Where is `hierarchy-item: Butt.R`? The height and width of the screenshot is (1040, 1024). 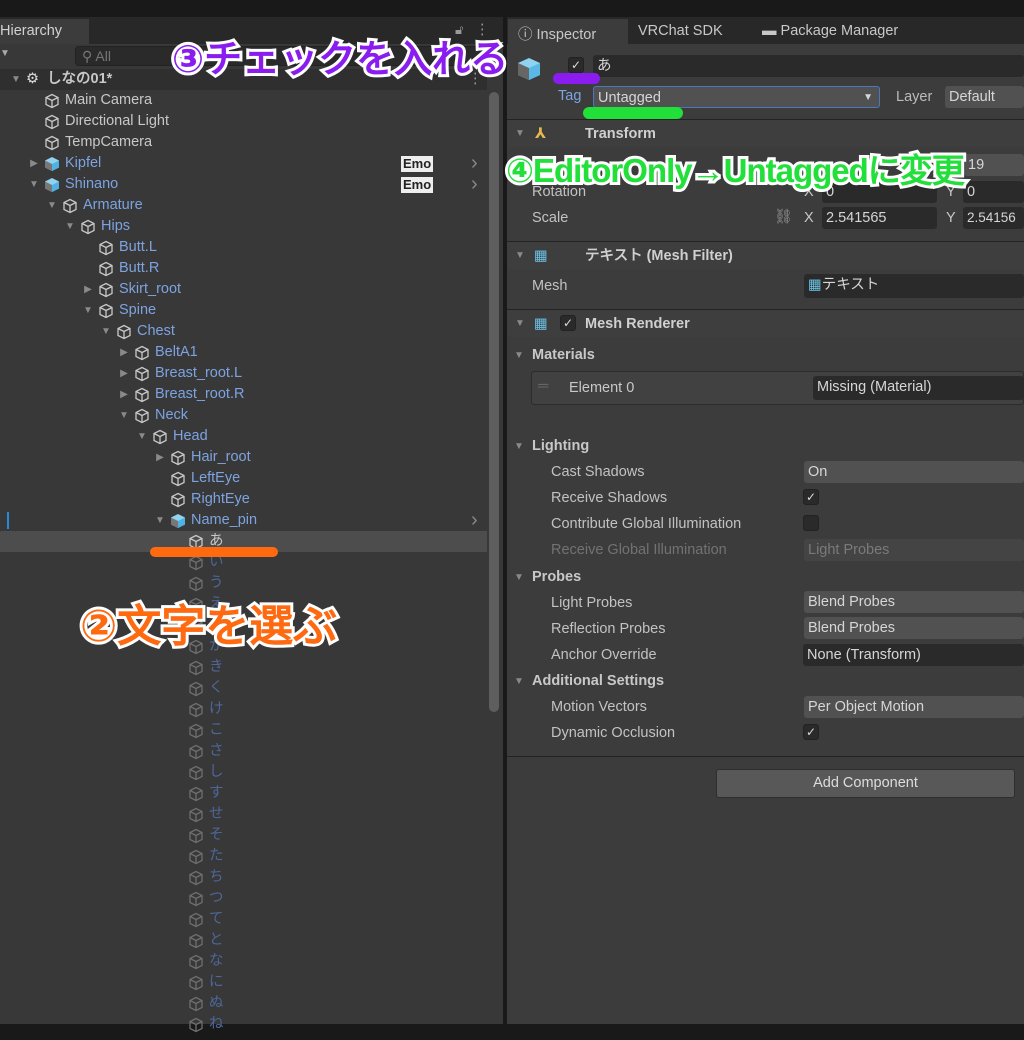 hierarchy-item: Butt.R is located at coordinates (243, 268).